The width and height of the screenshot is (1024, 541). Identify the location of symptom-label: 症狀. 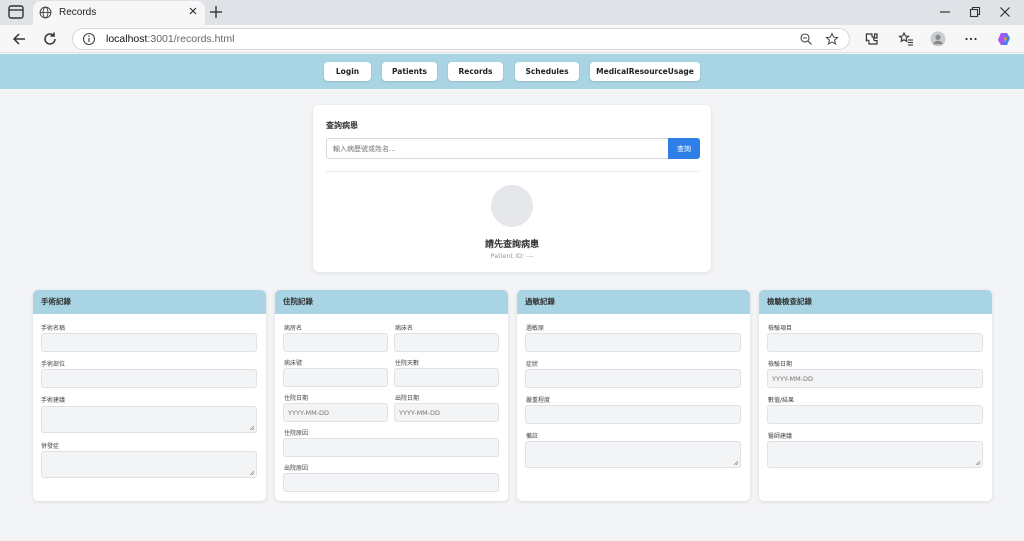
(532, 364).